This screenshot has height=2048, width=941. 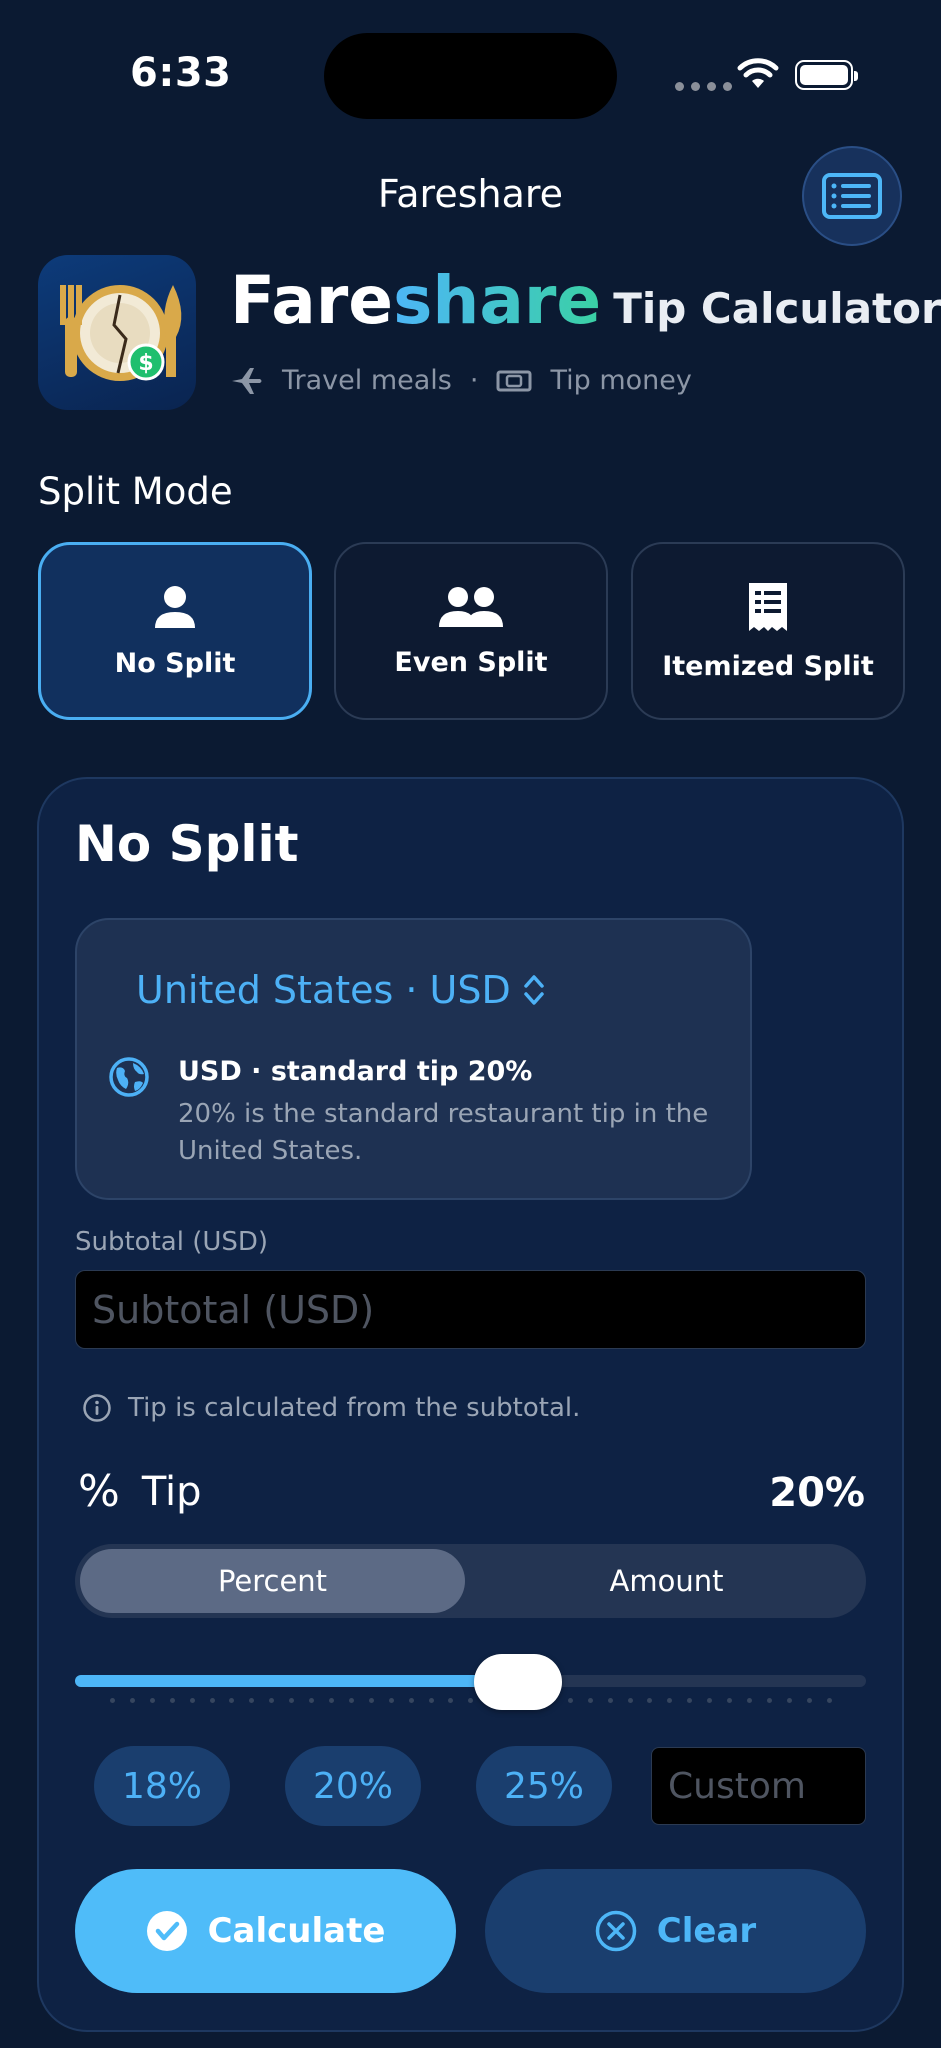 I want to click on cellular-signal-icon, so click(x=703, y=86).